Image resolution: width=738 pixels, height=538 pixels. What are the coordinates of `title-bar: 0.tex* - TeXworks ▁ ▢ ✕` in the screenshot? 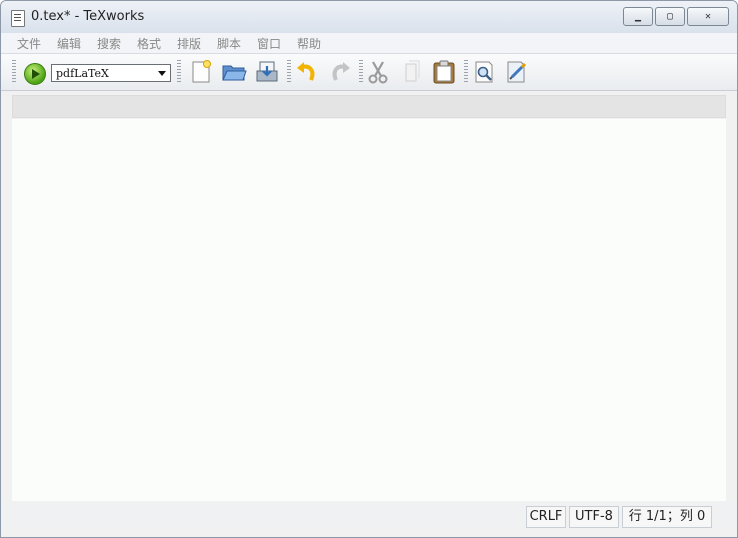 It's located at (369, 17).